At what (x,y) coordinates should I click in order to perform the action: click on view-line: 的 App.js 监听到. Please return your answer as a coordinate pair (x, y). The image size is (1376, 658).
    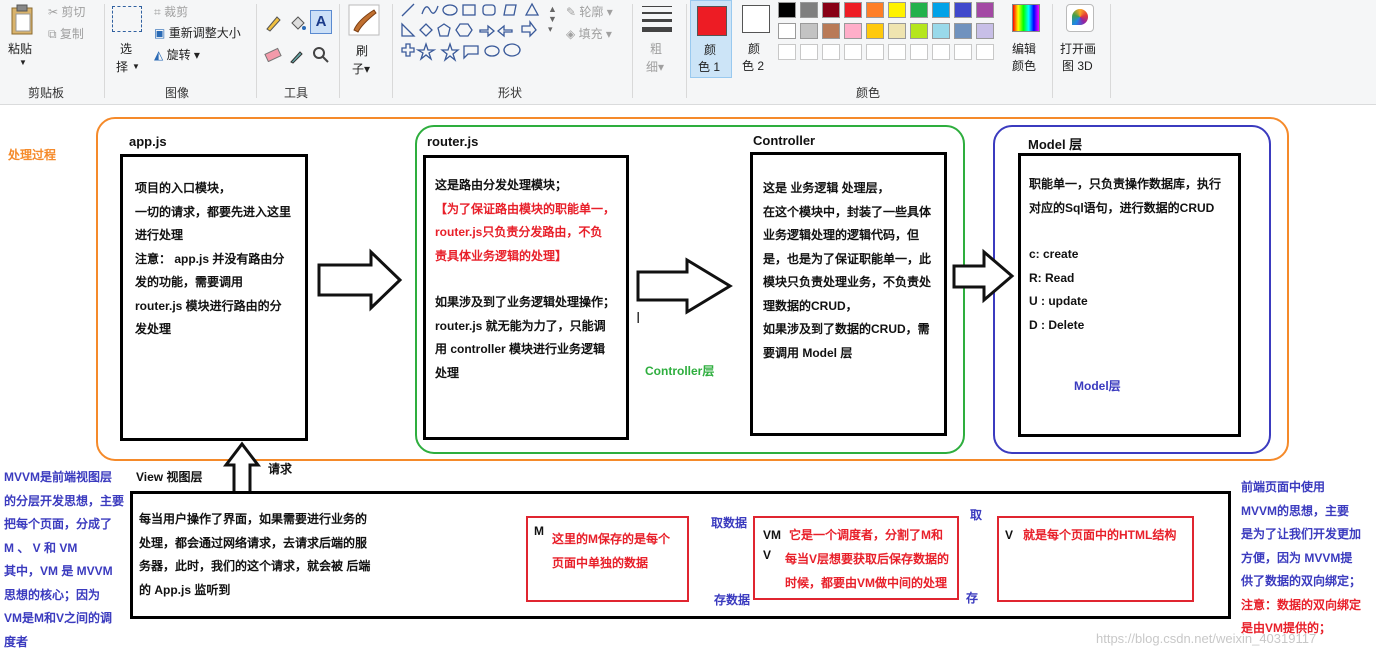
    Looking at the image, I should click on (185, 589).